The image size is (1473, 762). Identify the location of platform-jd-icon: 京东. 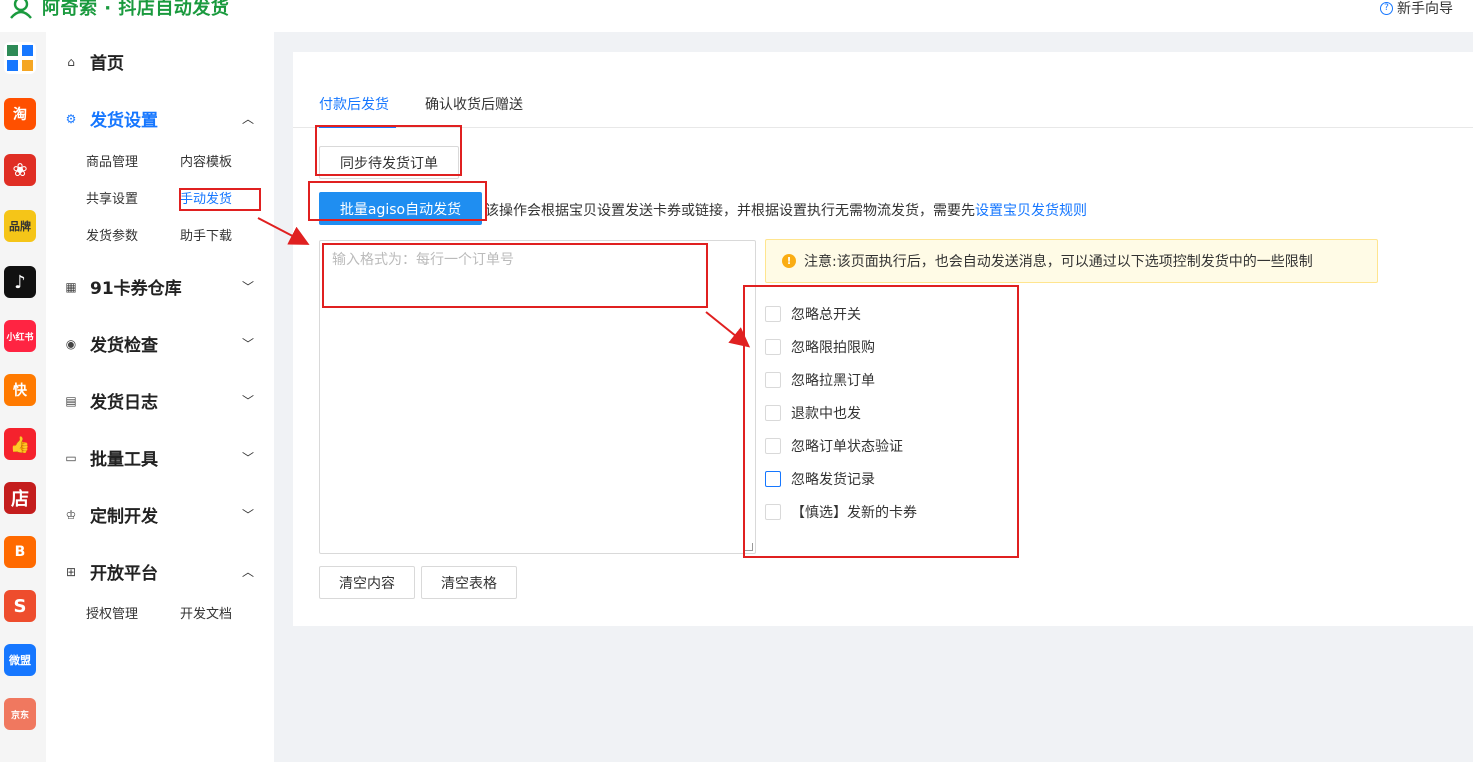
(20, 714).